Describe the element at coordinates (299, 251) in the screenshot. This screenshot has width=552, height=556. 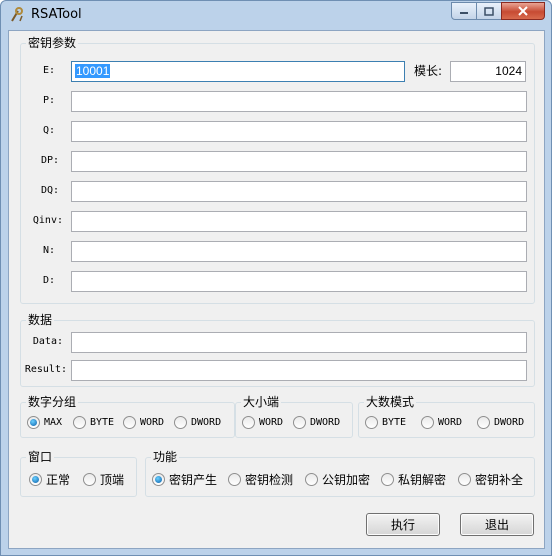
I see `n-input` at that location.